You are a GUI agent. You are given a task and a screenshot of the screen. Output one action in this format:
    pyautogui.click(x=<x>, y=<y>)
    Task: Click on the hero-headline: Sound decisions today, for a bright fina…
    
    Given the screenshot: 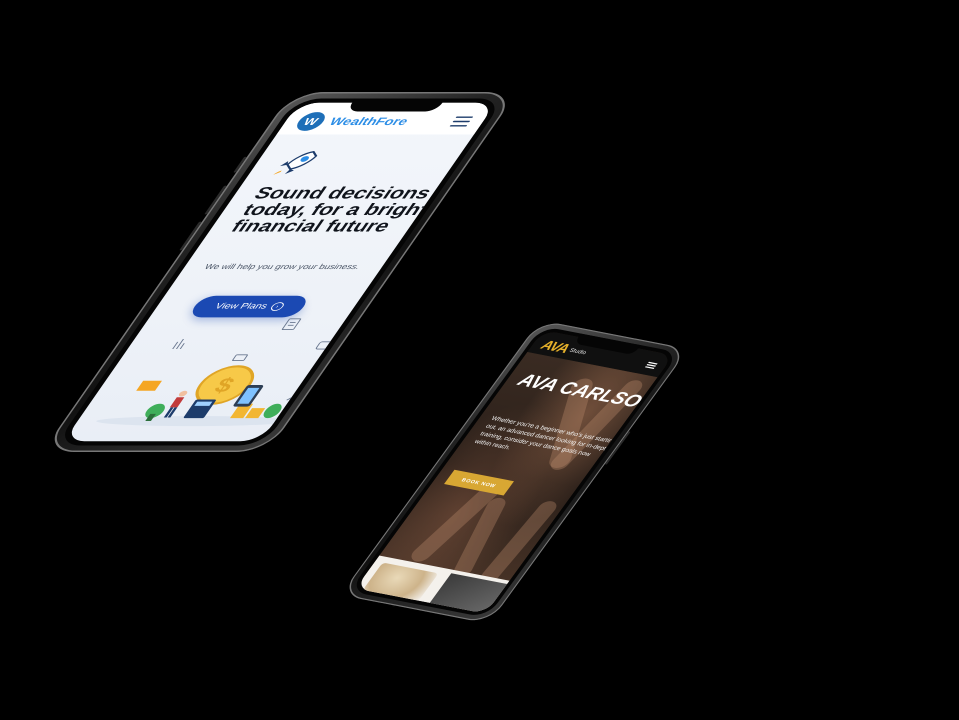 What is the action you would take?
    pyautogui.click(x=332, y=209)
    